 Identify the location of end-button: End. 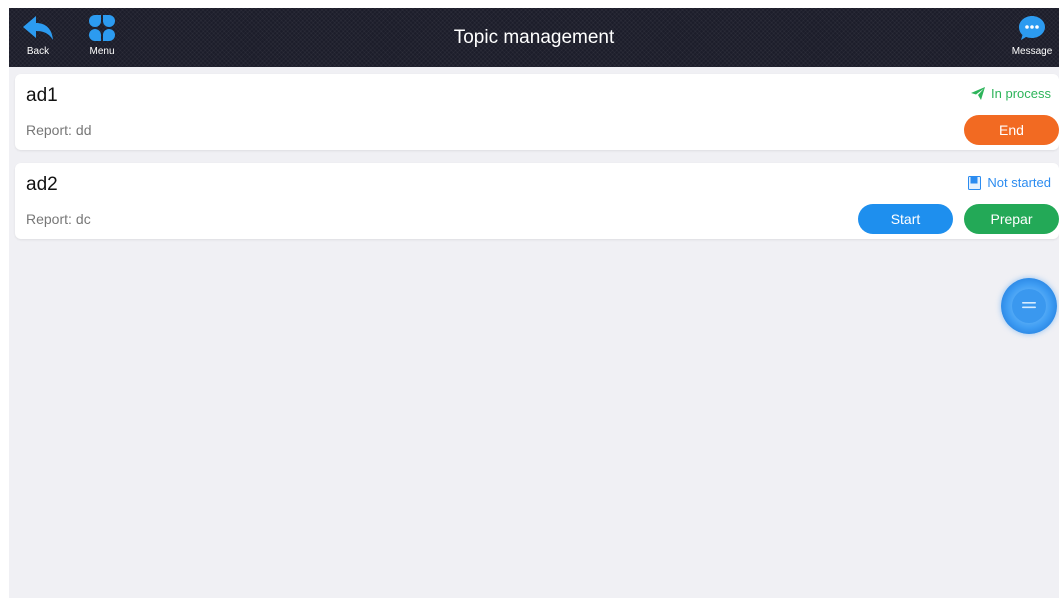
(1011, 130).